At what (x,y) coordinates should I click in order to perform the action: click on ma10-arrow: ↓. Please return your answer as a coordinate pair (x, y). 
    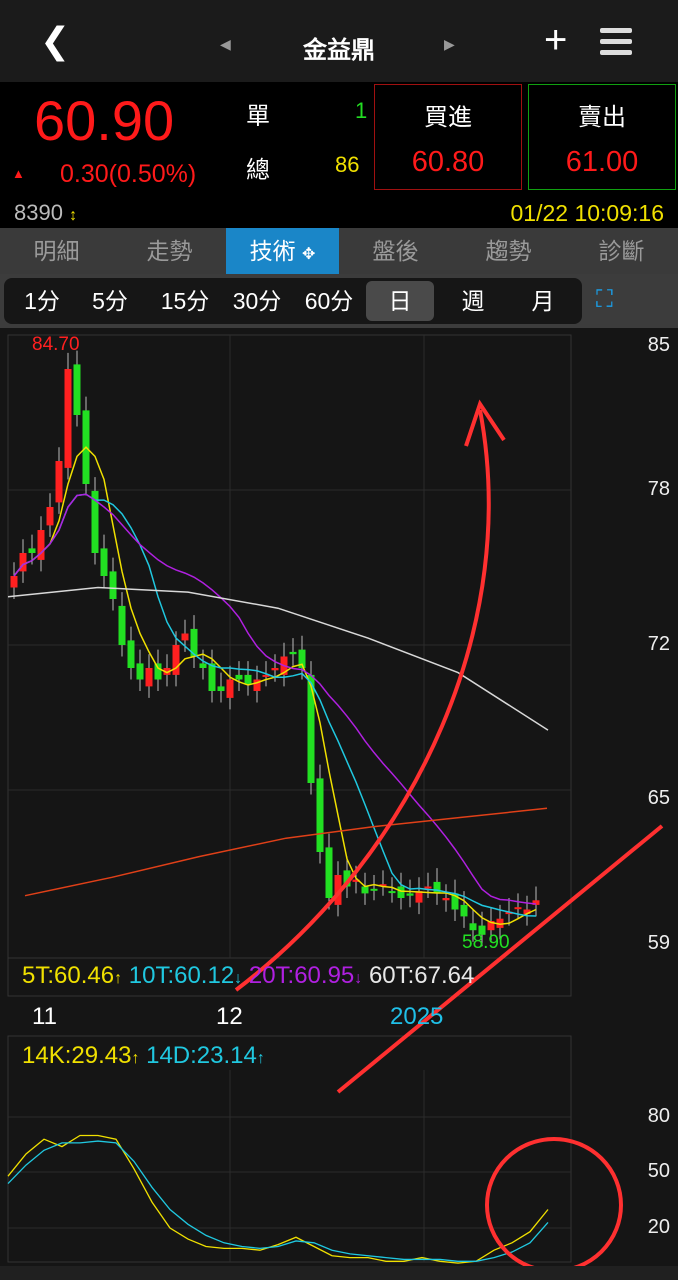
    Looking at the image, I should click on (238, 978).